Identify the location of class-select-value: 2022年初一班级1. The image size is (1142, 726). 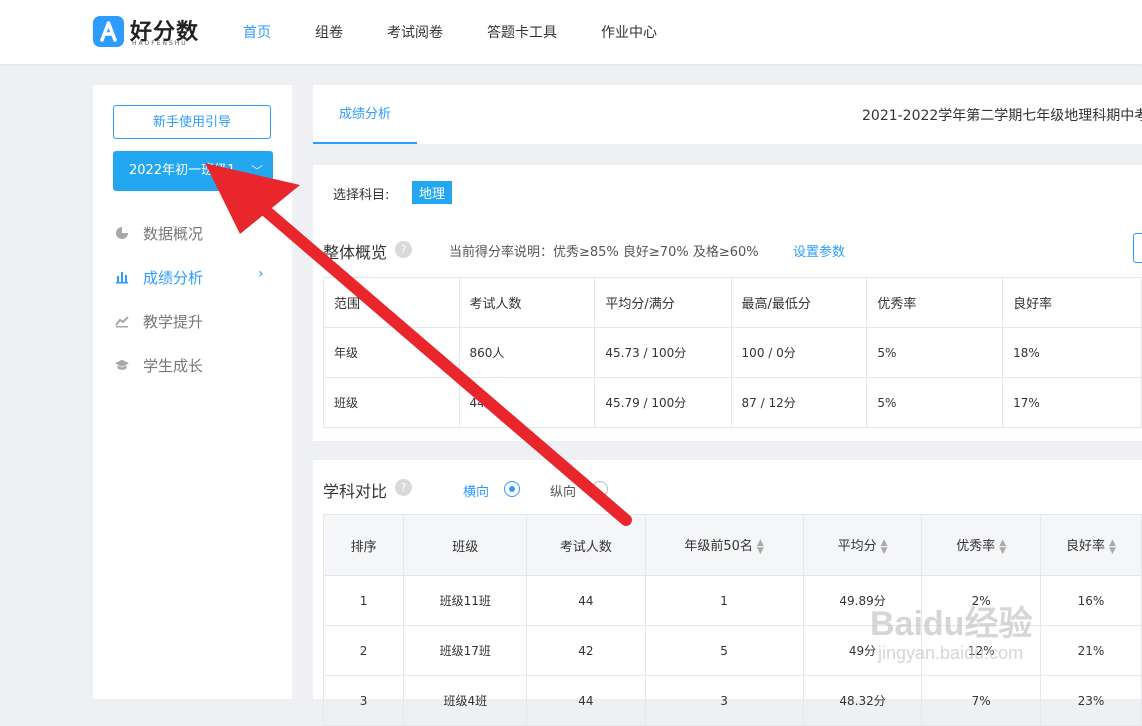
(182, 170).